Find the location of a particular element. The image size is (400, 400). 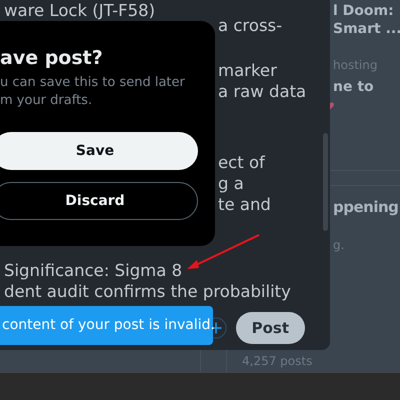

save-button: Save is located at coordinates (99, 151).